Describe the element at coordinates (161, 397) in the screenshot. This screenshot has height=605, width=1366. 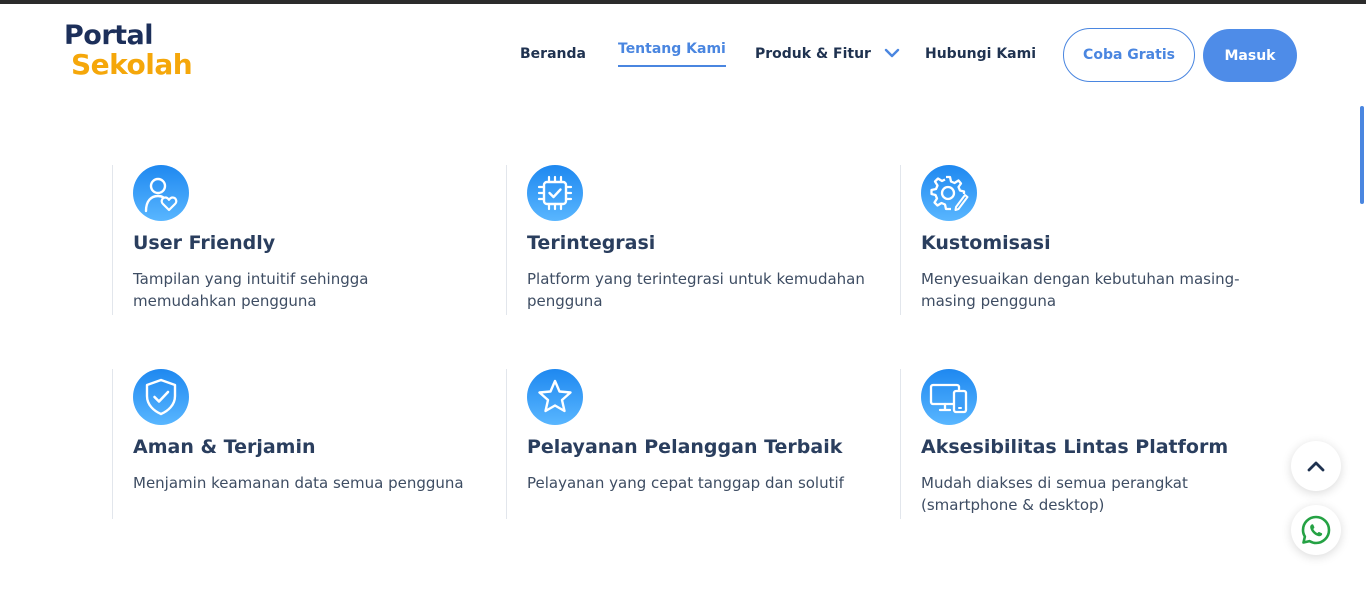
I see `shield-check-icon` at that location.